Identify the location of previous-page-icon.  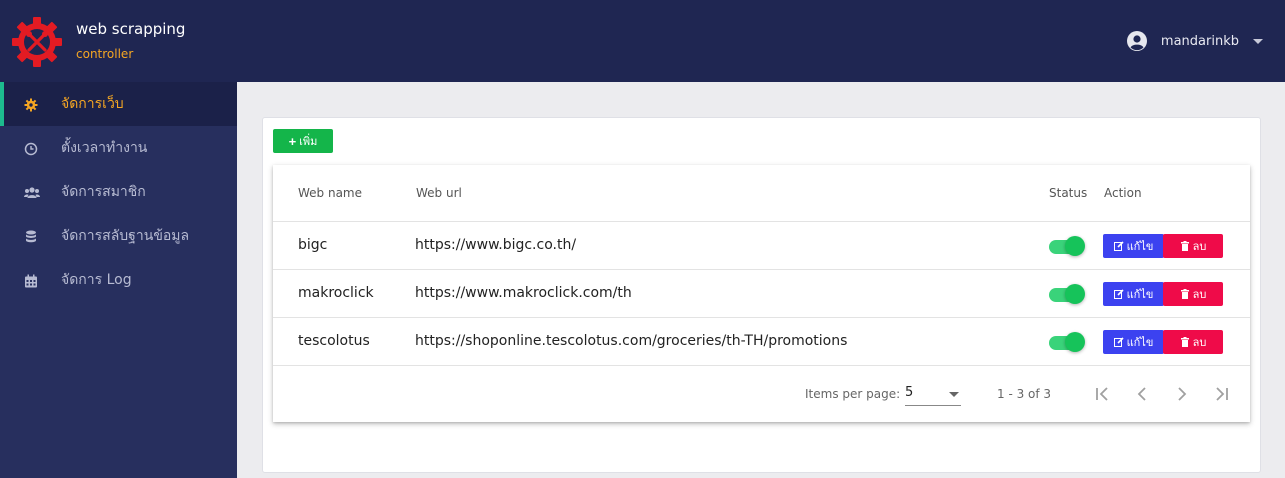
(1142, 394).